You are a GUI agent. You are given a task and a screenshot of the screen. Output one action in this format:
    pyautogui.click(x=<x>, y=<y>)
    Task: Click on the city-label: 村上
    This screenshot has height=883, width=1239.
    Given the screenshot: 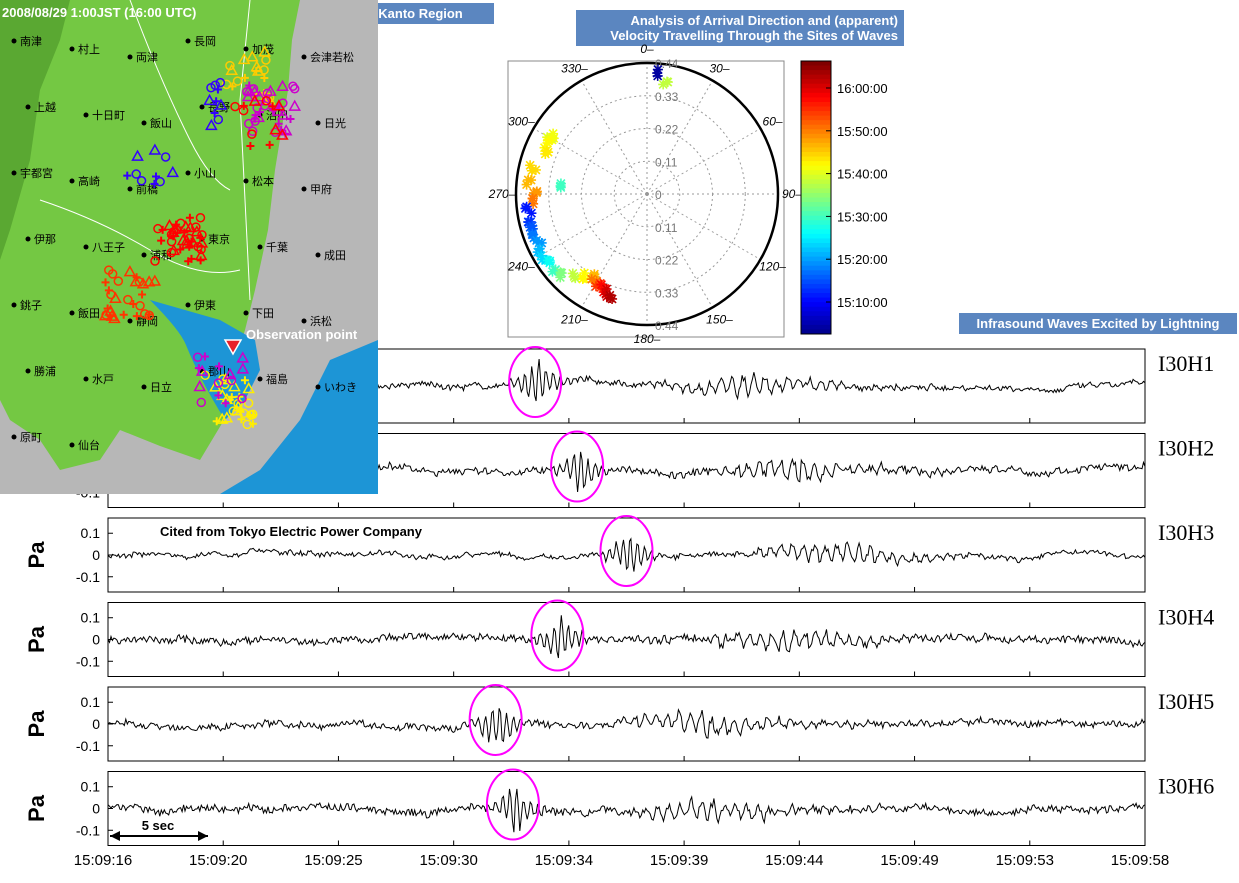 What is the action you would take?
    pyautogui.click(x=89, y=49)
    